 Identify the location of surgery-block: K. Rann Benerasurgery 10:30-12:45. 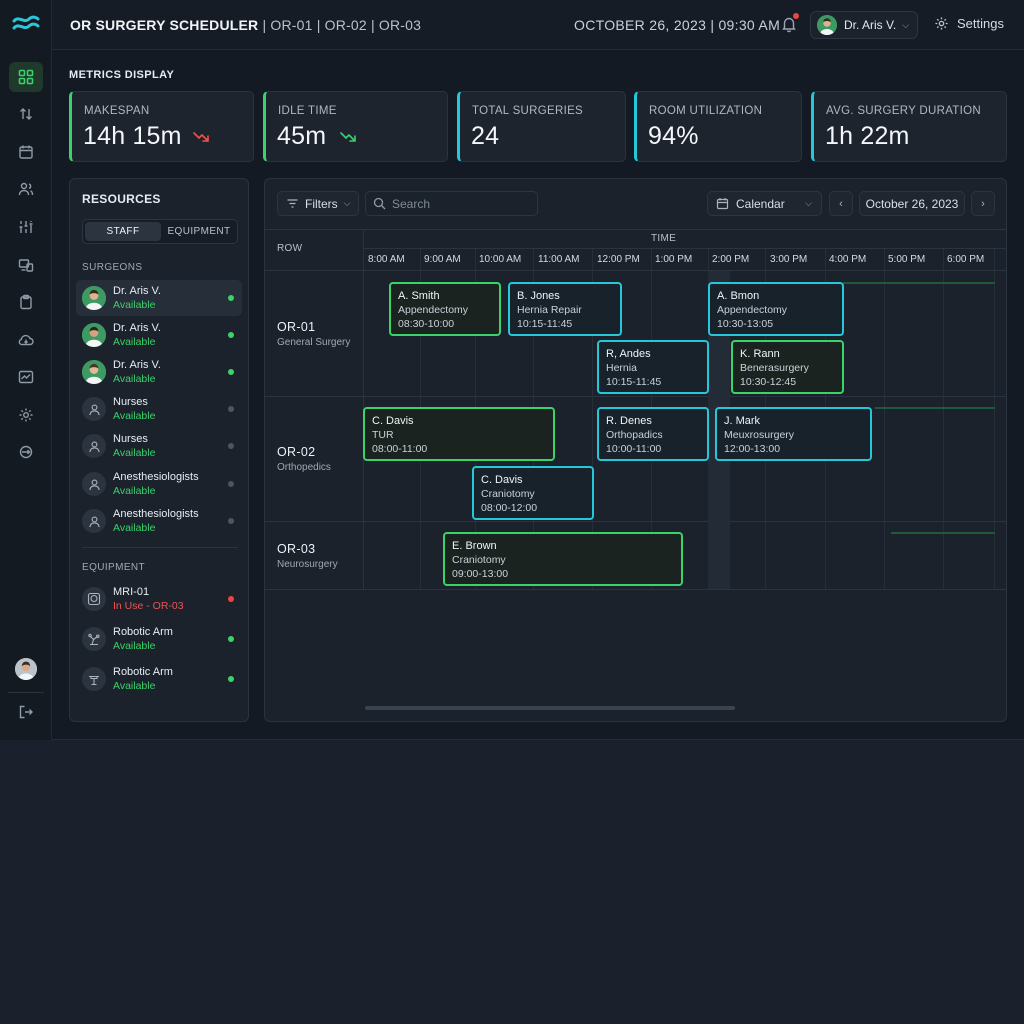
(787, 367).